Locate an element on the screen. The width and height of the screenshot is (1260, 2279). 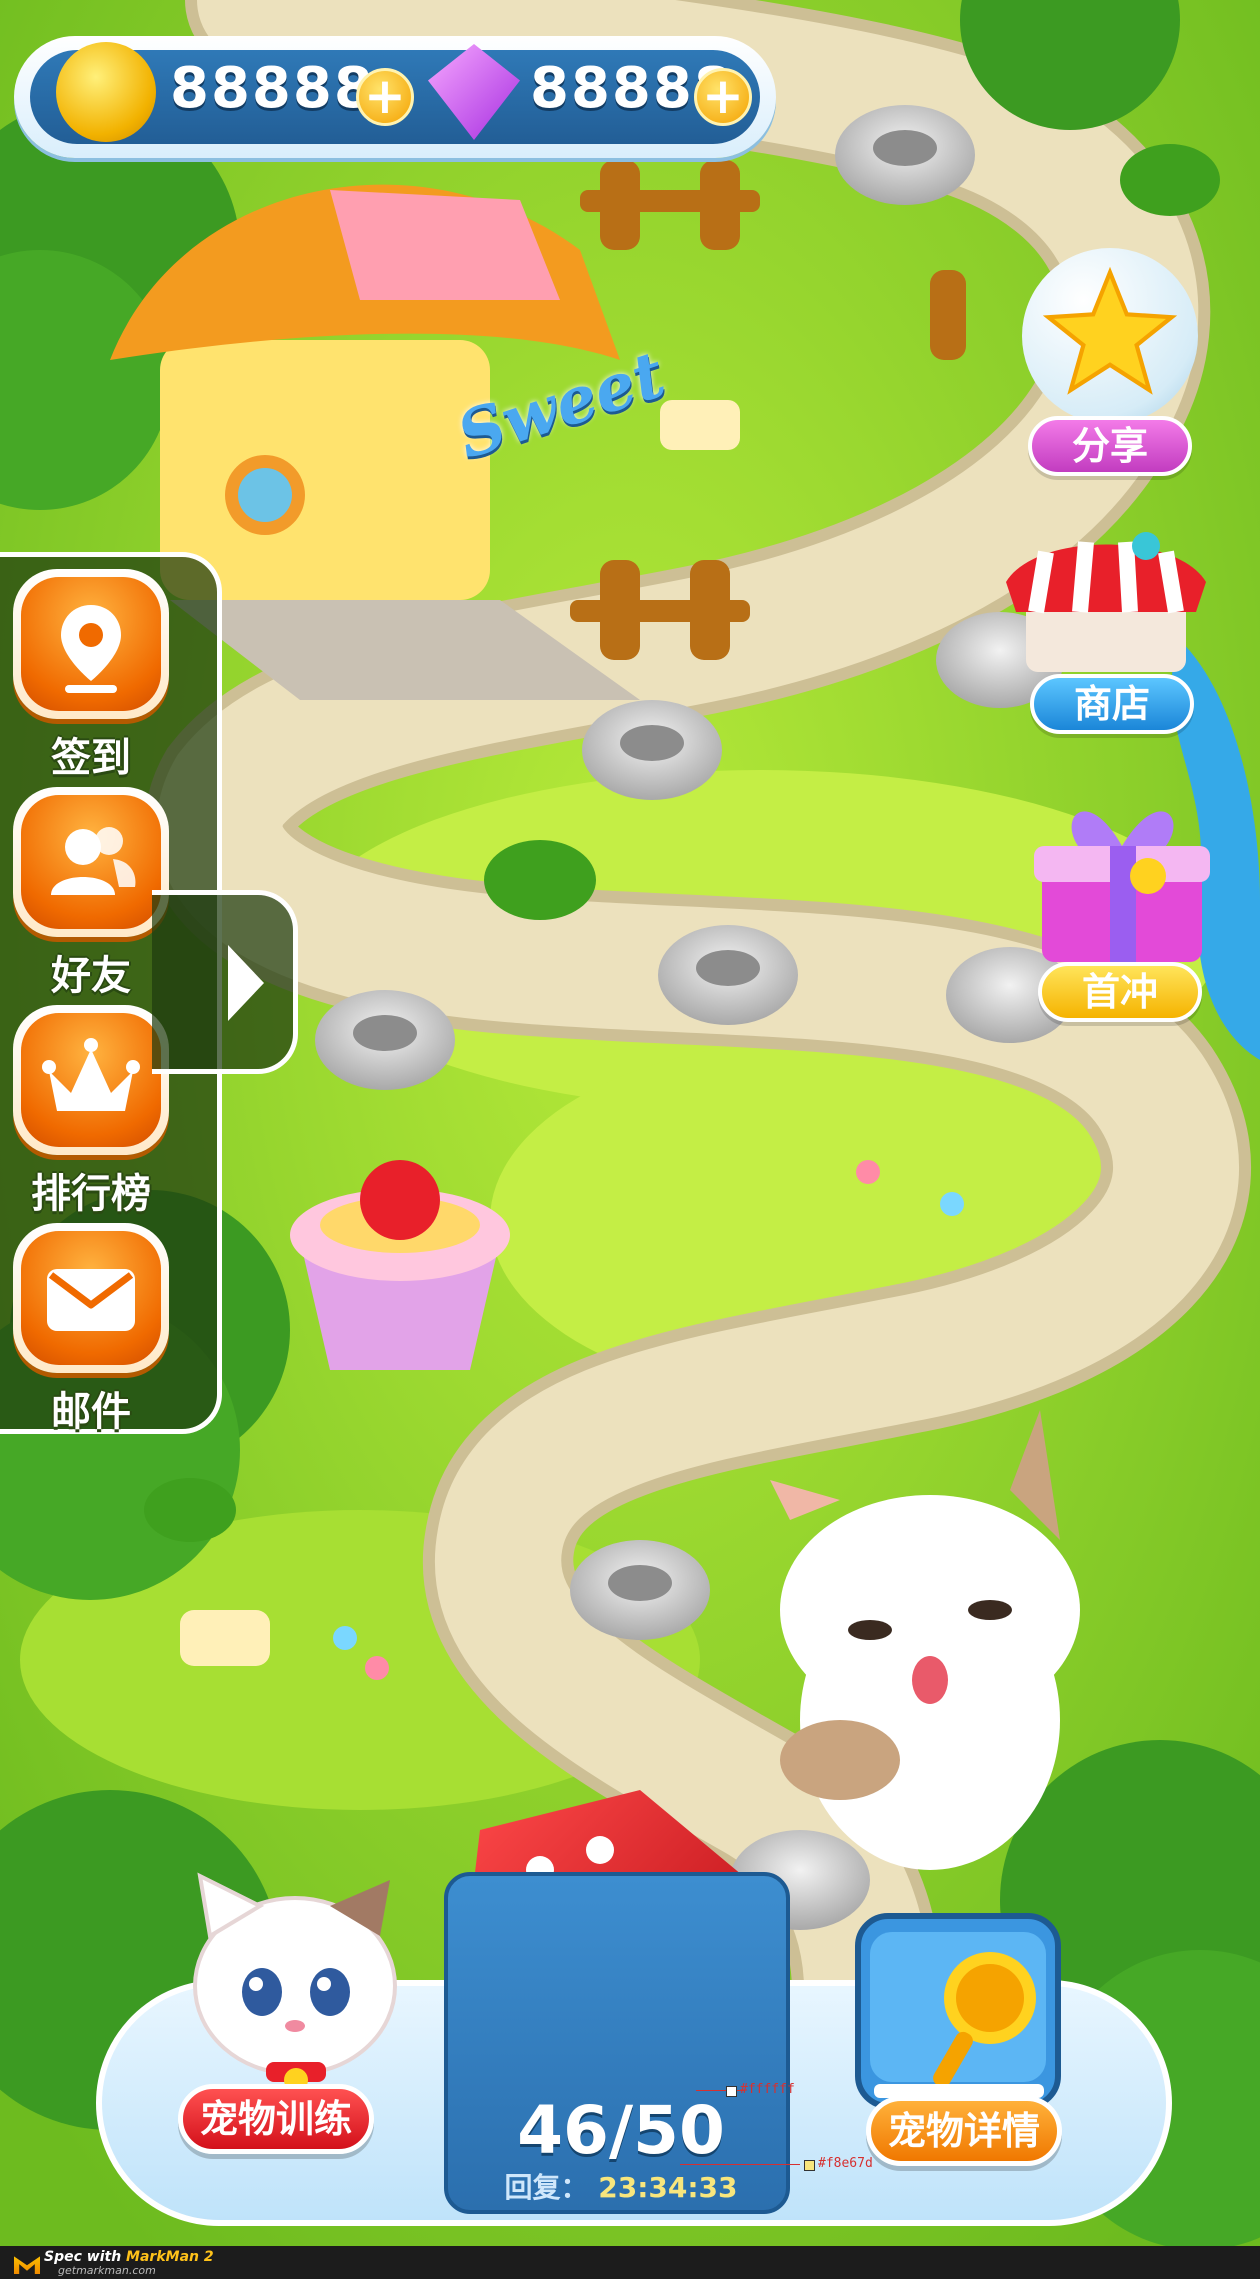
coin-icon is located at coordinates (106, 92).